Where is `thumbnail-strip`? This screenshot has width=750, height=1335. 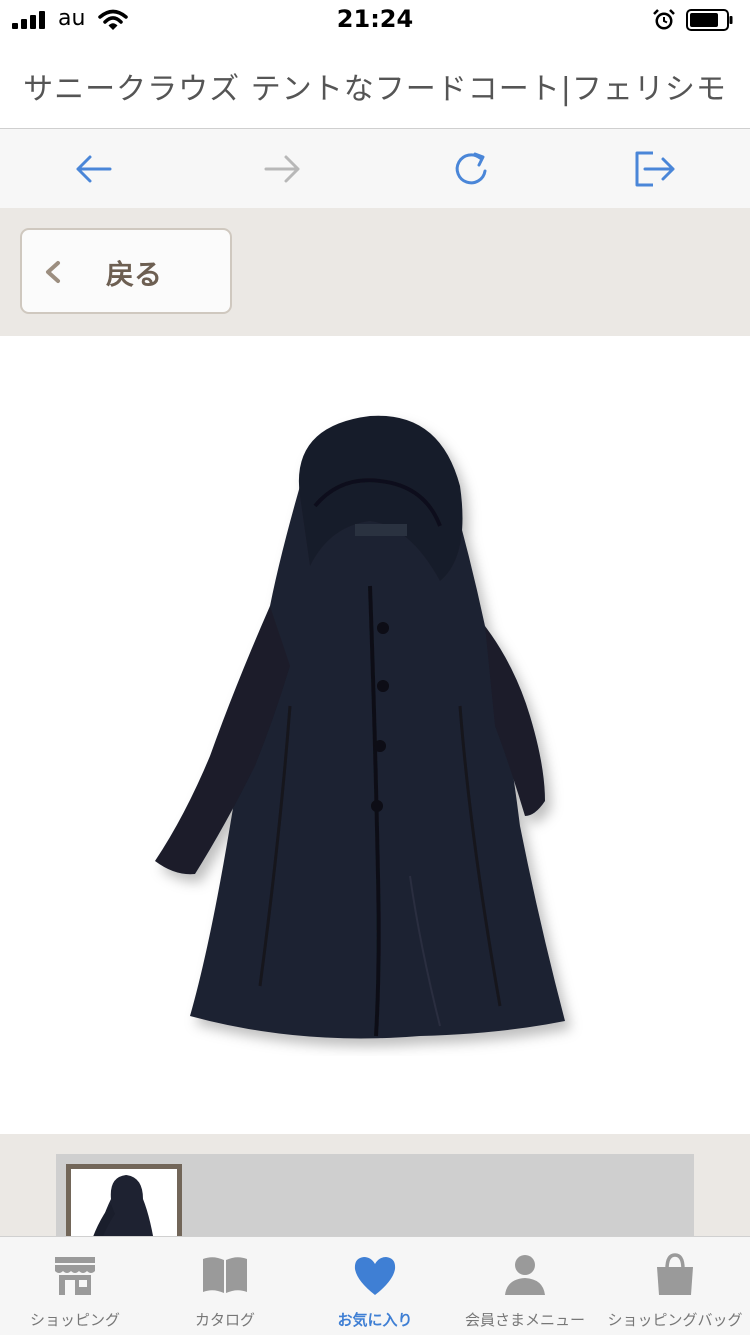
thumbnail-strip is located at coordinates (375, 1204).